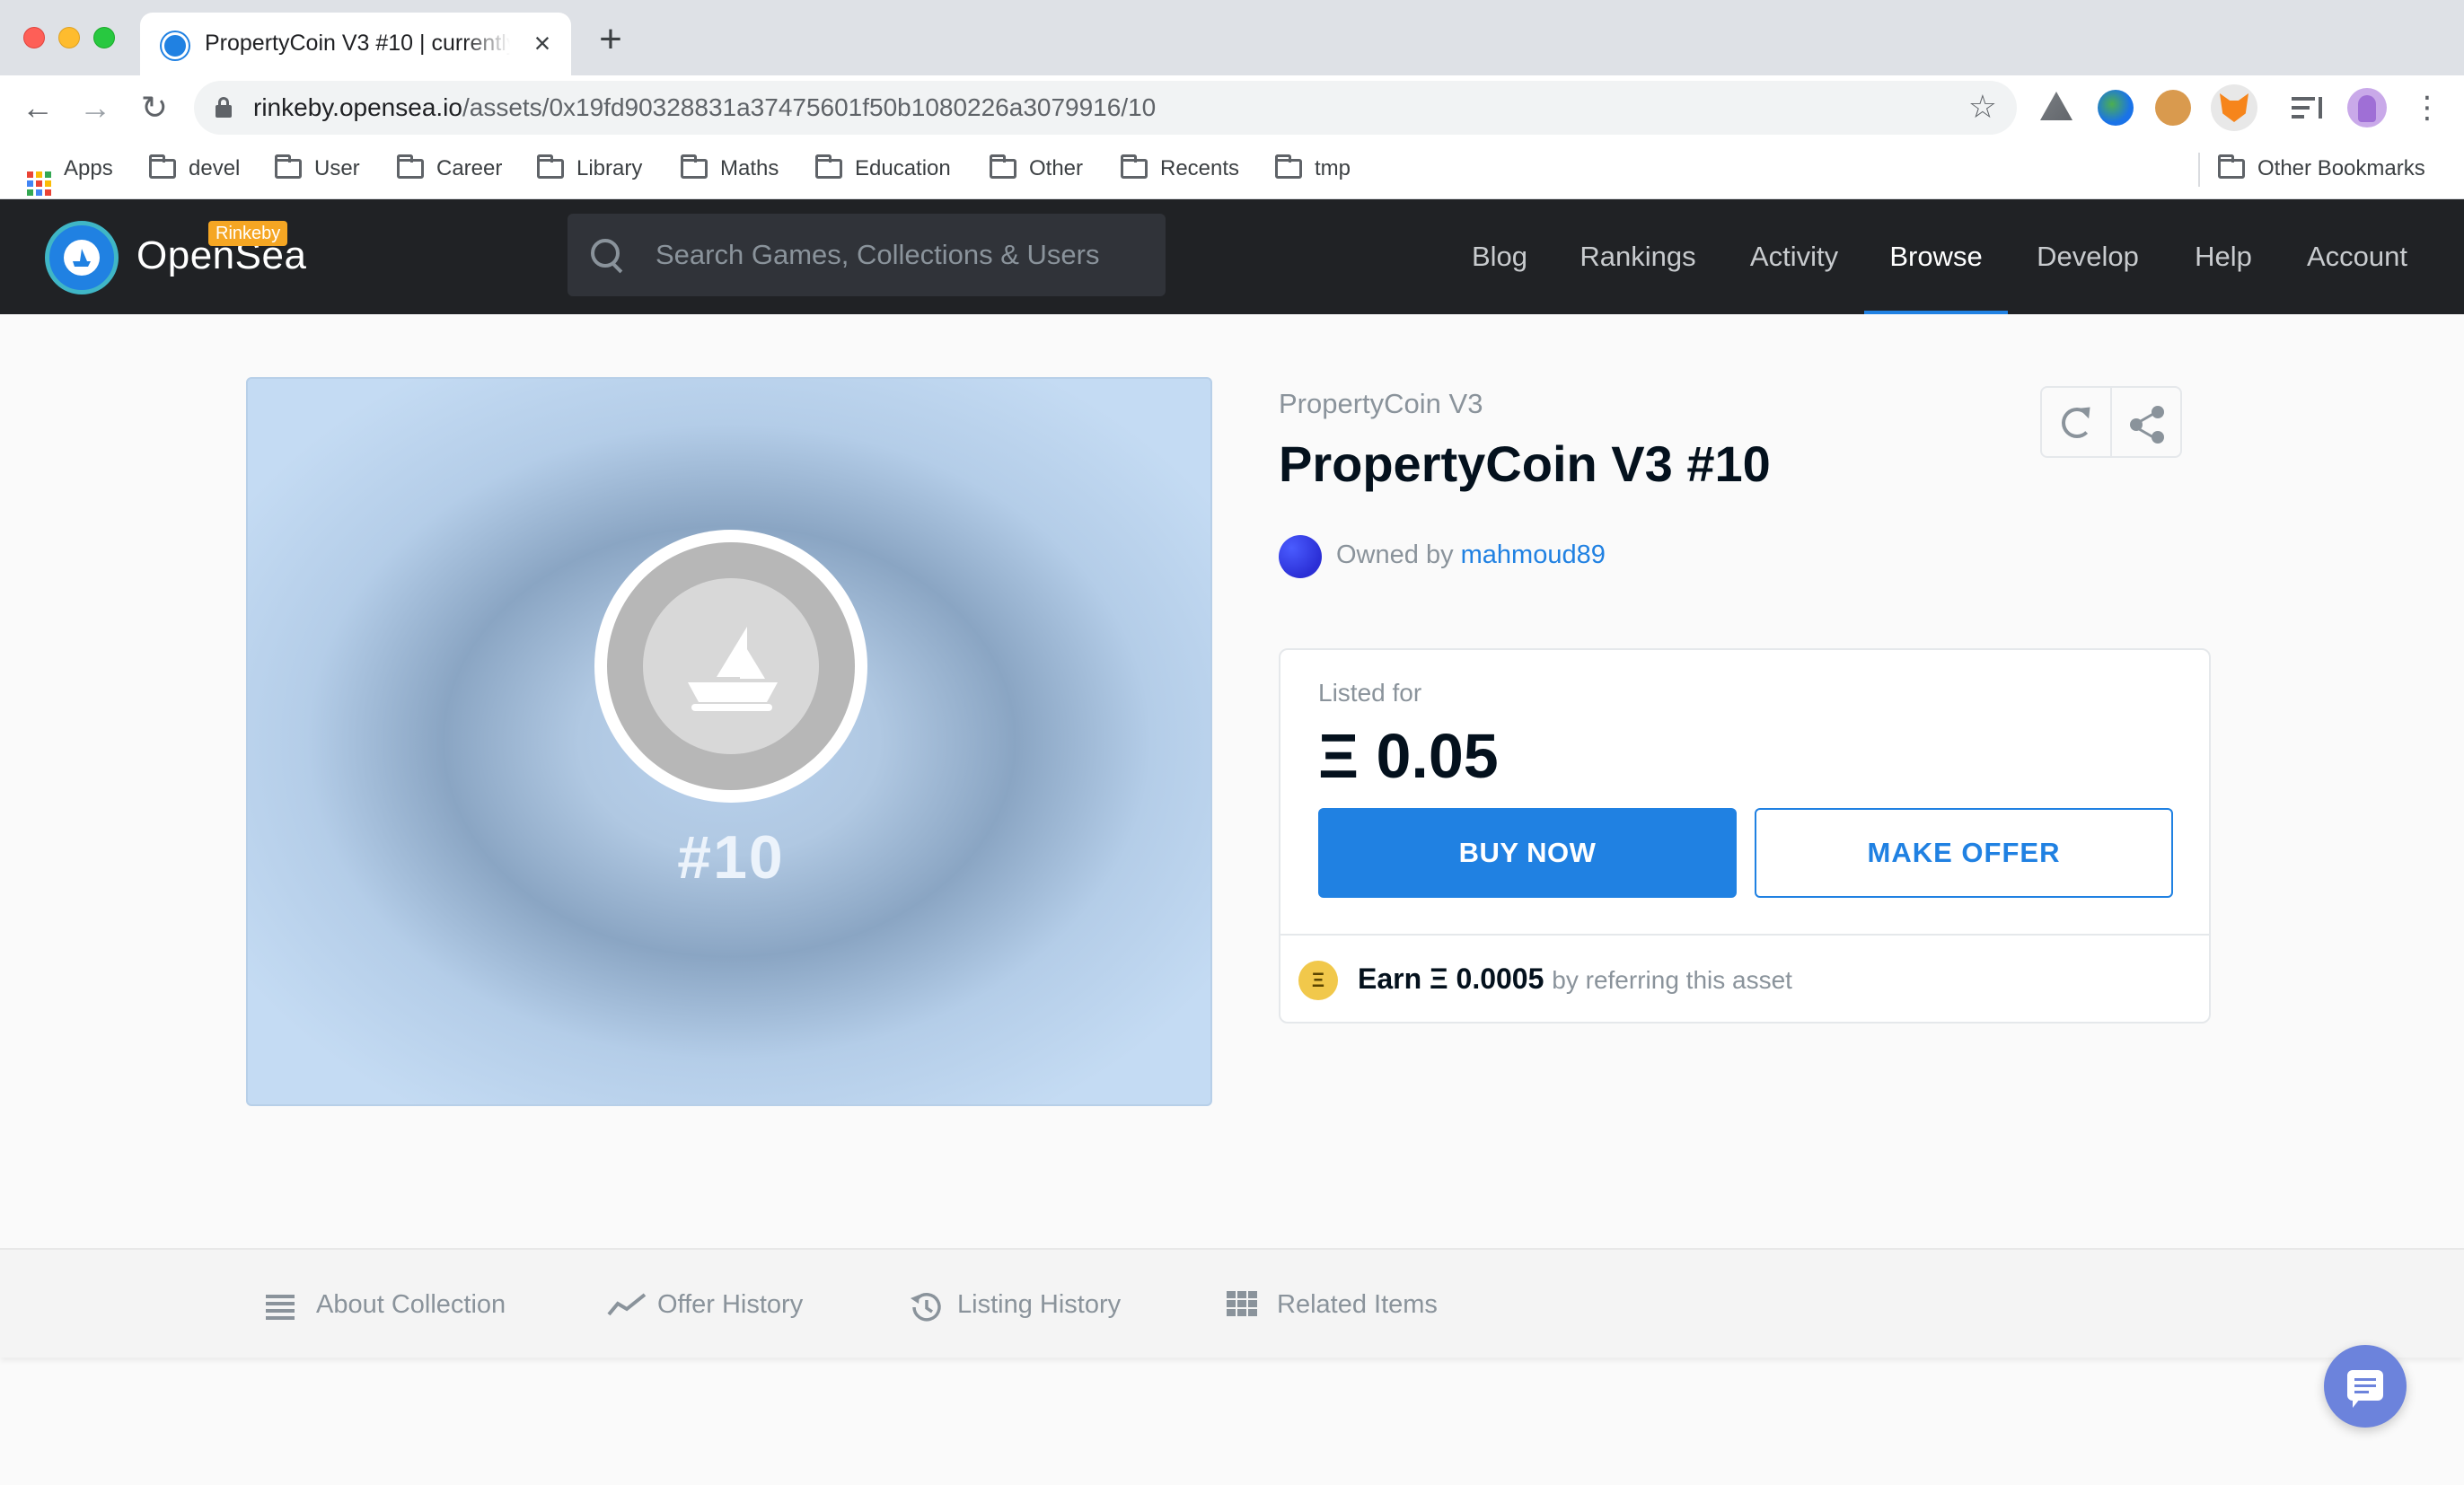 The height and width of the screenshot is (1485, 2464). What do you see at coordinates (607, 255) in the screenshot?
I see `search-icon` at bounding box center [607, 255].